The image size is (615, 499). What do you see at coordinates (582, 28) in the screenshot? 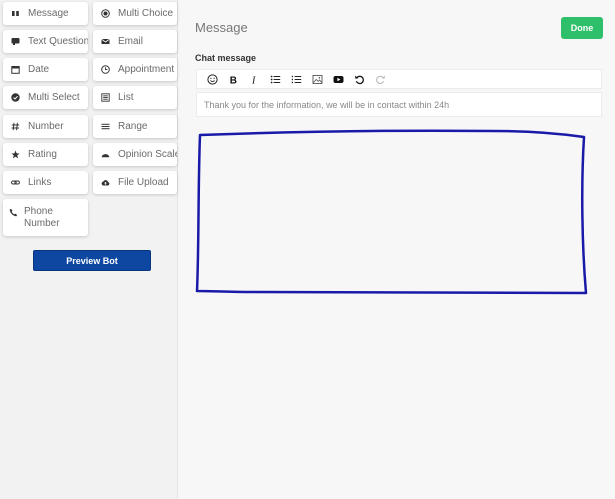
I see `done-button: Done` at bounding box center [582, 28].